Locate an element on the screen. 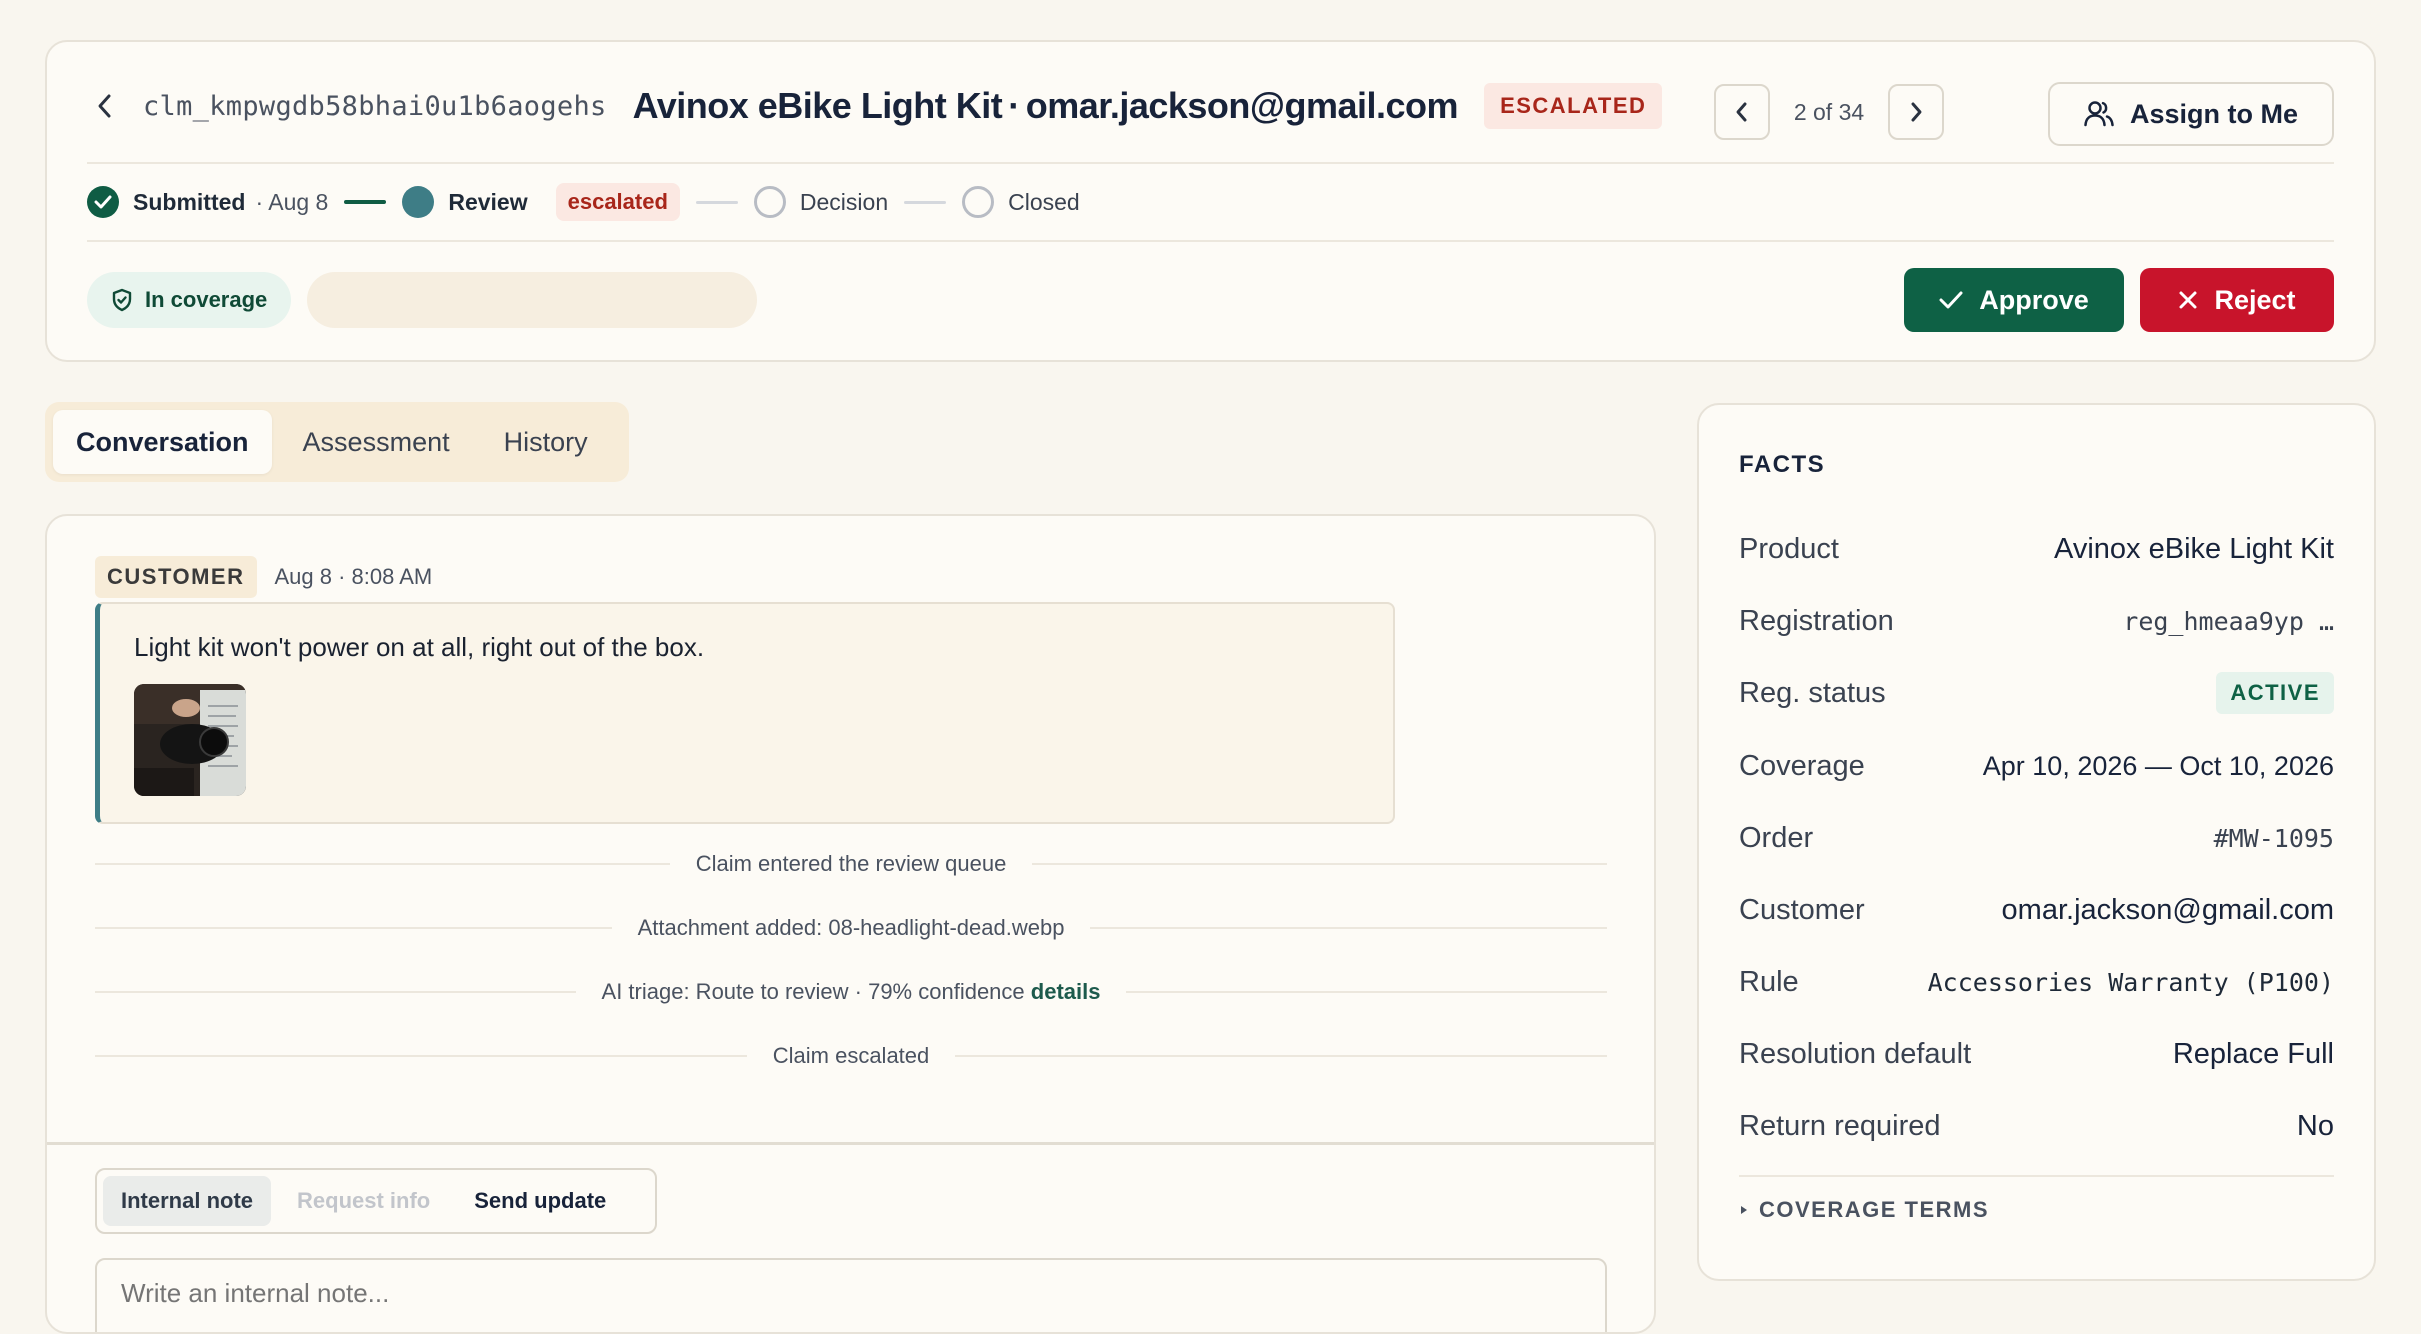 Image resolution: width=2421 pixels, height=1334 pixels. fact-label: Reg. status is located at coordinates (1812, 692).